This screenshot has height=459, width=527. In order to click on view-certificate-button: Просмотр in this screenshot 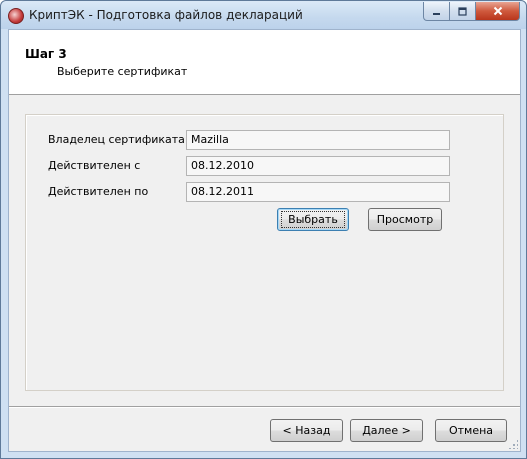, I will do `click(405, 219)`.